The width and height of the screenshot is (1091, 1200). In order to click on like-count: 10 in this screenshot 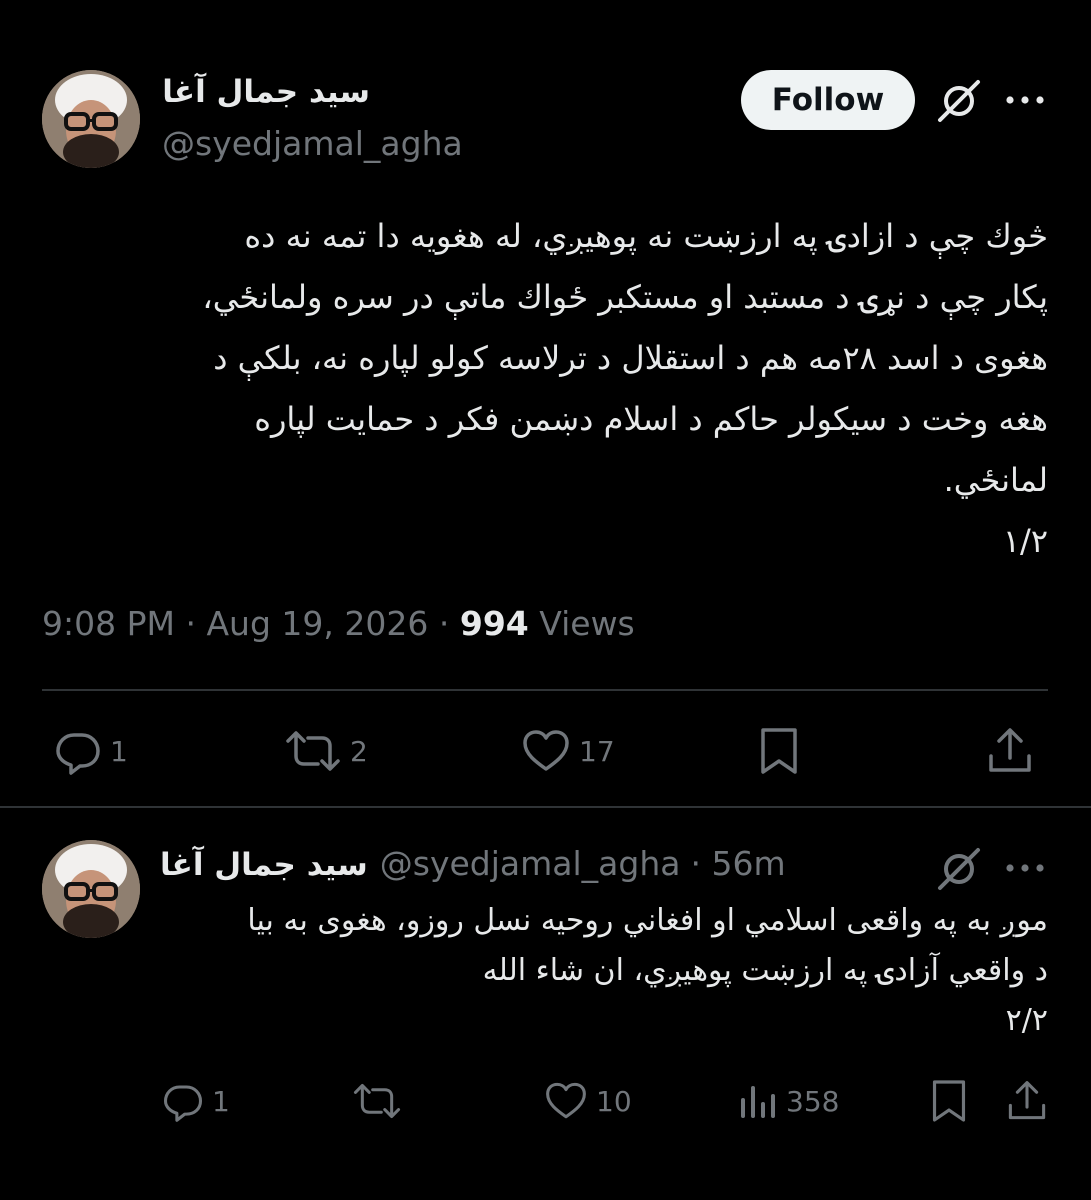, I will do `click(614, 1101)`.